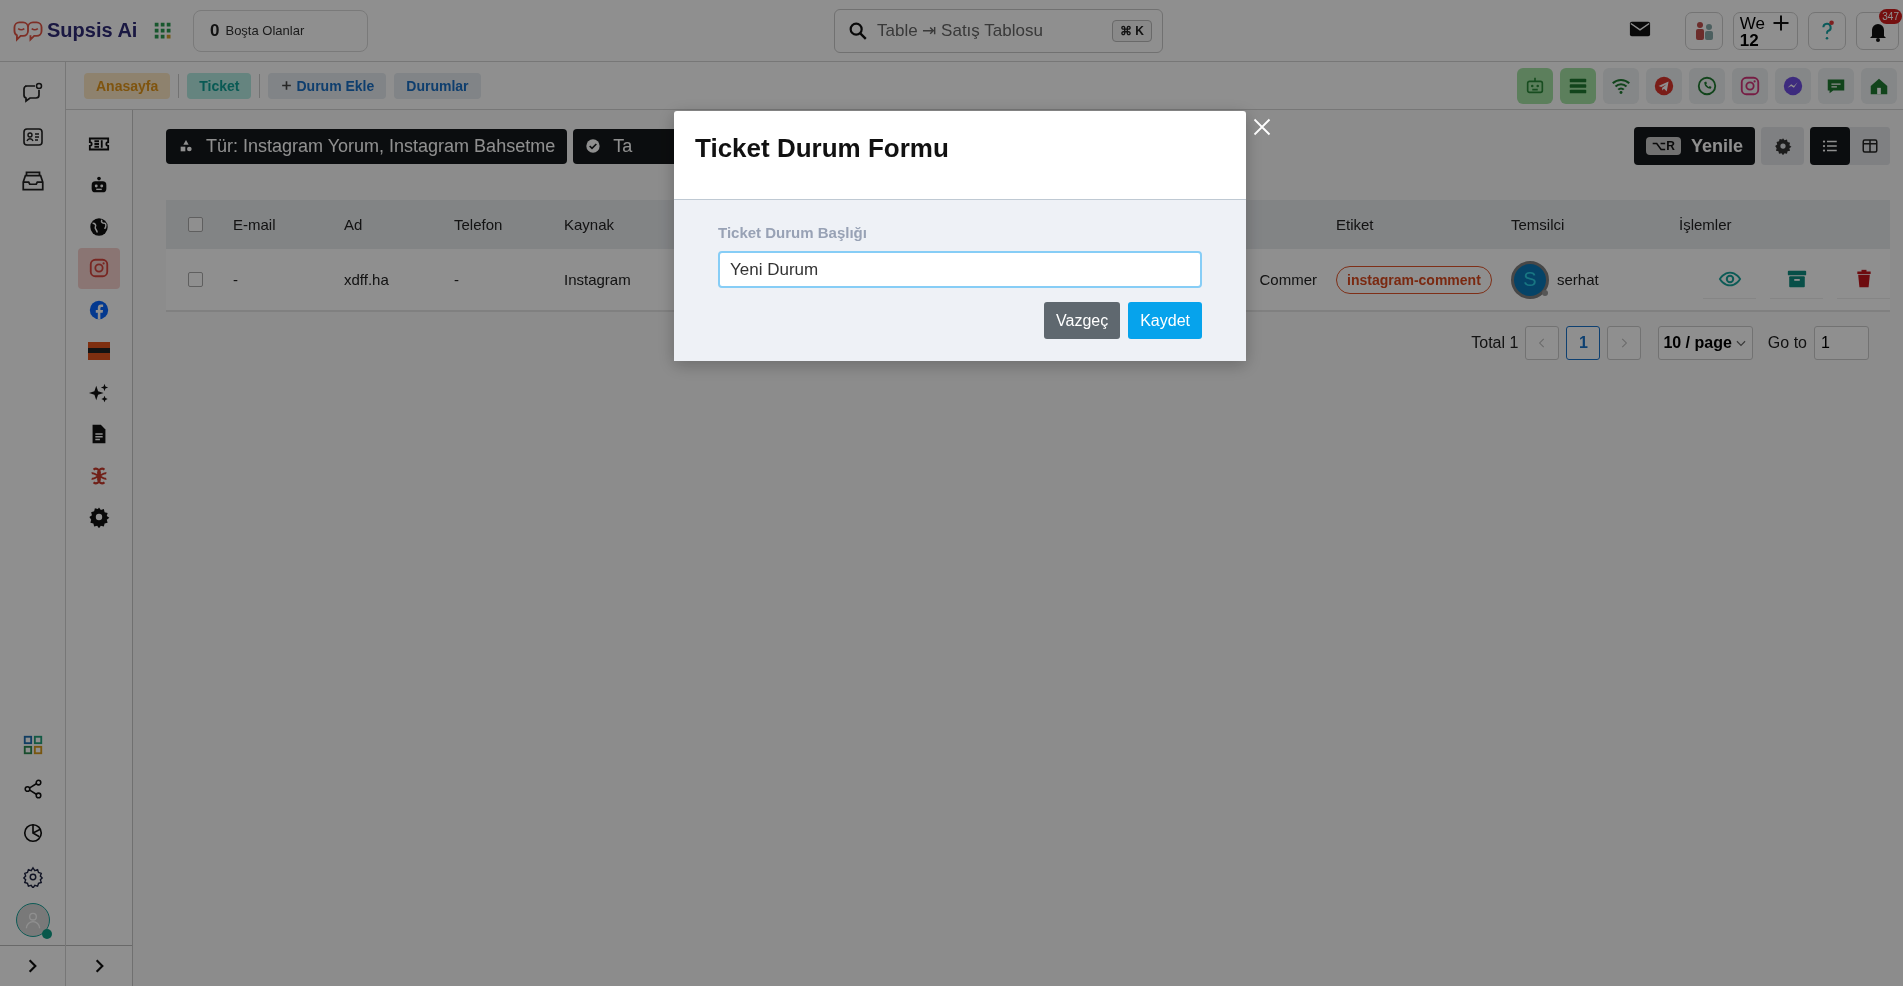 The image size is (1903, 986). I want to click on online-status-dot, so click(46, 934).